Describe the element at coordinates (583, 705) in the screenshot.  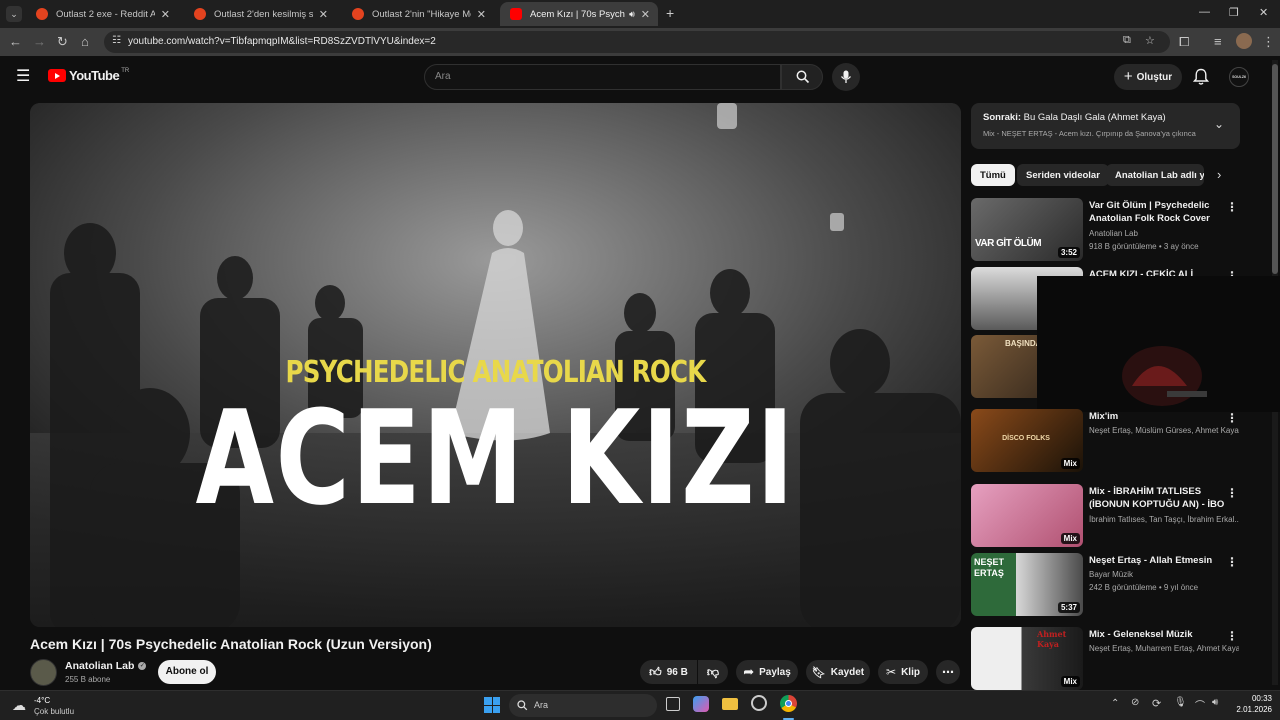
I see `taskbar-search: Ara` at that location.